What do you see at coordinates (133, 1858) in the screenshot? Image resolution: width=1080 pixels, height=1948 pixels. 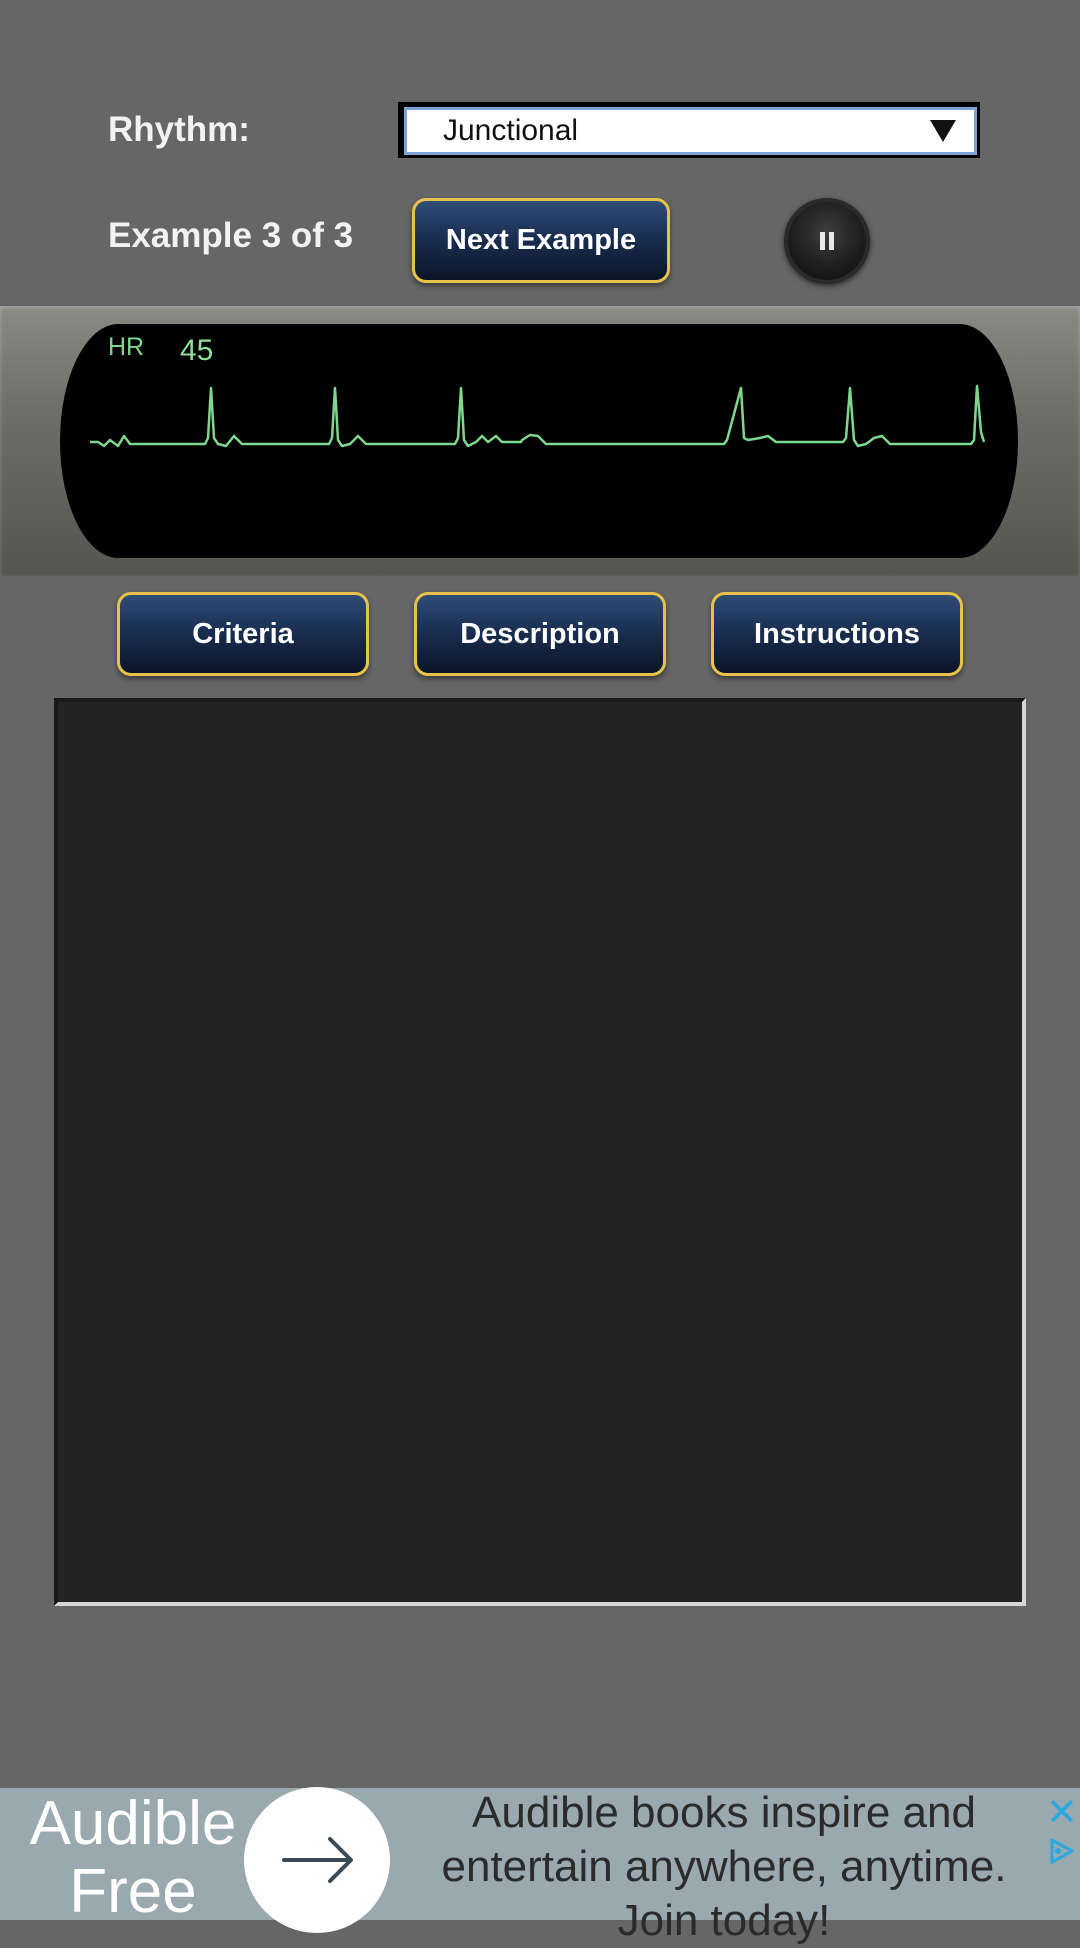 I see `ad-brand: Audible Free` at bounding box center [133, 1858].